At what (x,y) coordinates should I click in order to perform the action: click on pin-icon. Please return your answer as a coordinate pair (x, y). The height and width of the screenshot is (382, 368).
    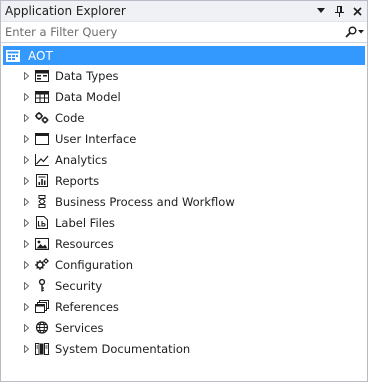
    Looking at the image, I should click on (339, 11).